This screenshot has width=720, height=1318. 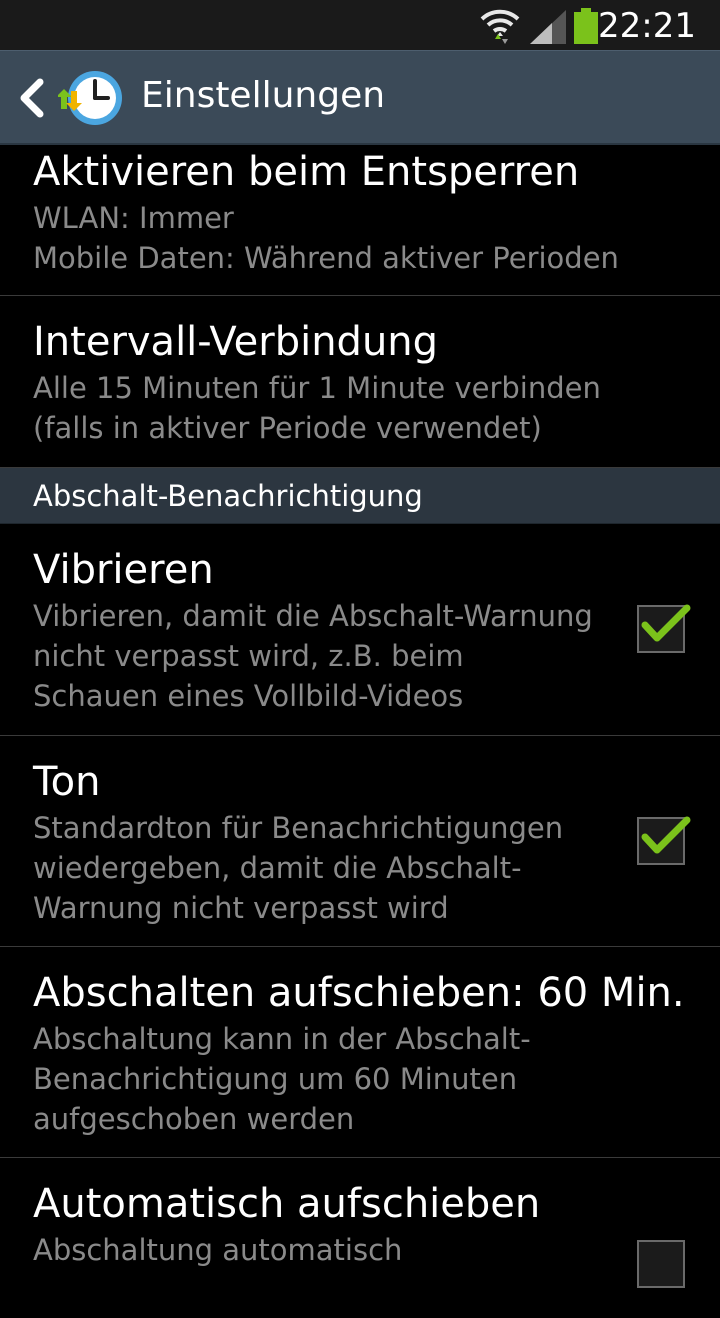 I want to click on pref-title: Automatisch aufschieben, so click(x=287, y=1204).